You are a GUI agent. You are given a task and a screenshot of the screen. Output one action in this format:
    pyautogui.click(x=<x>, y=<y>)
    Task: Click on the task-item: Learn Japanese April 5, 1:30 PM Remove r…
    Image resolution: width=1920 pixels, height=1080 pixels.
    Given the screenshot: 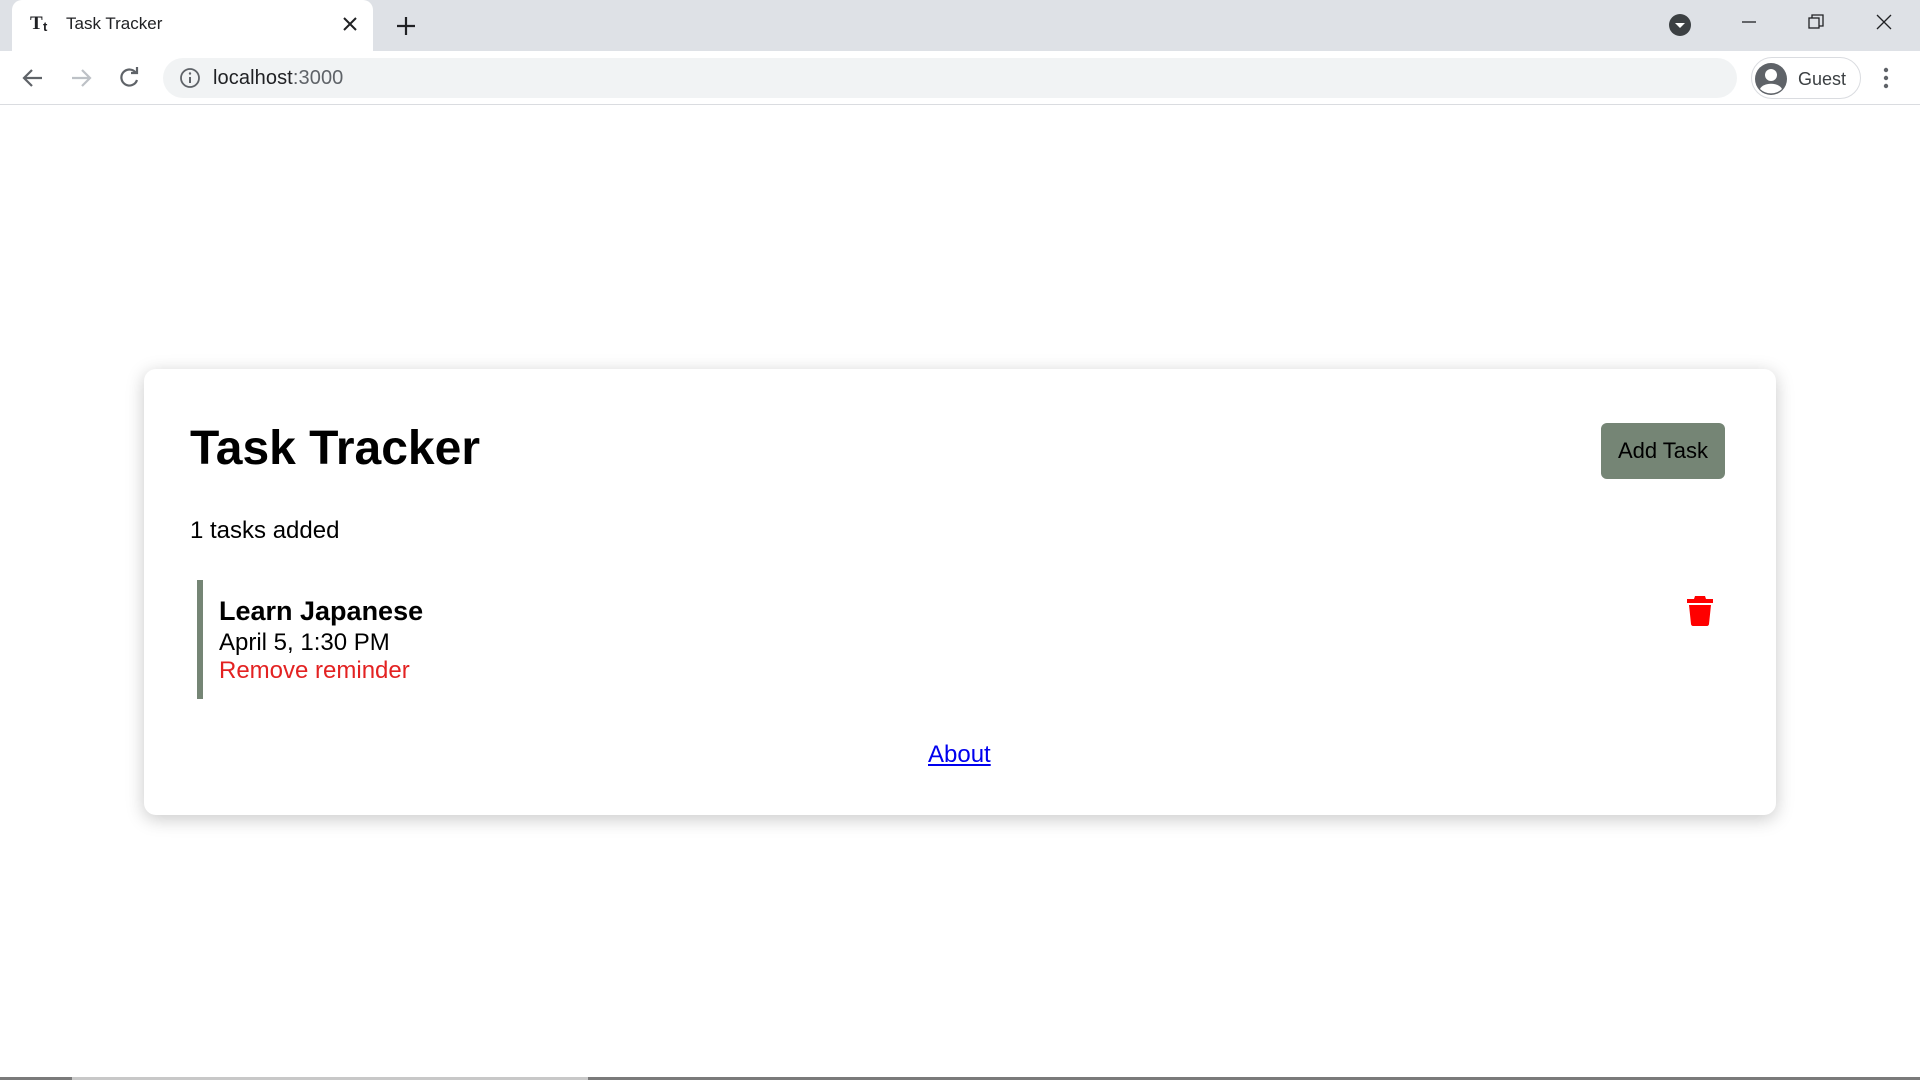 What is the action you would take?
    pyautogui.click(x=962, y=639)
    